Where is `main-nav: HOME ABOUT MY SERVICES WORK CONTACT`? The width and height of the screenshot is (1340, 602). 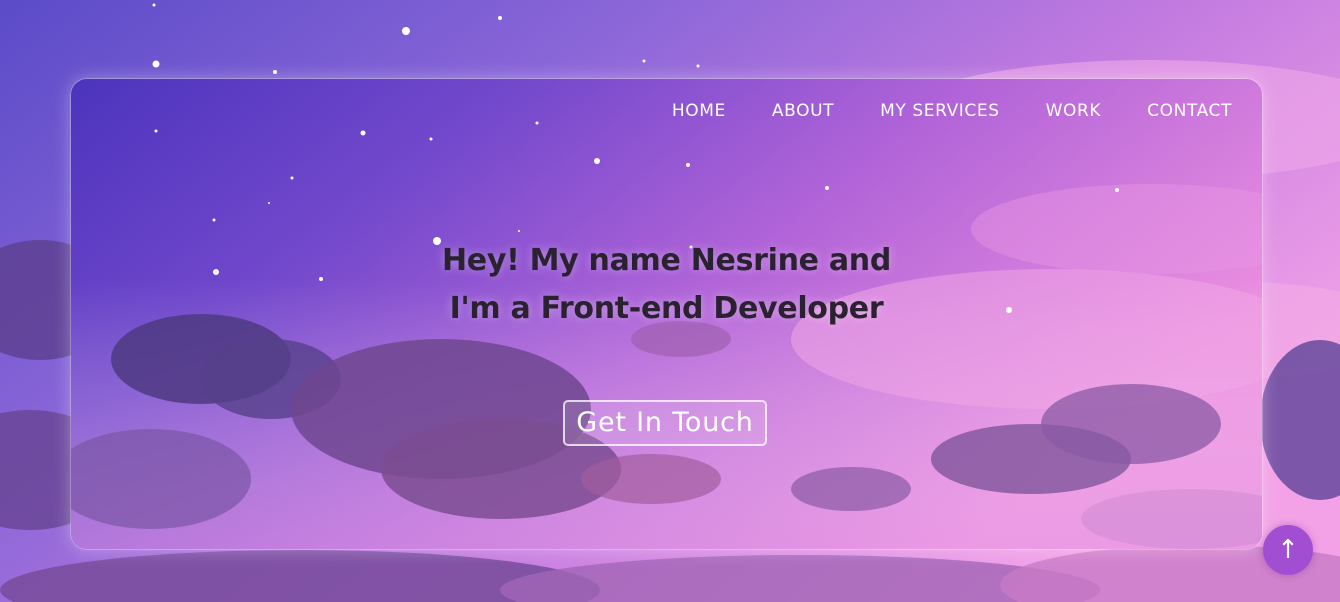
main-nav: HOME ABOUT MY SERVICES WORK CONTACT is located at coordinates (929, 111).